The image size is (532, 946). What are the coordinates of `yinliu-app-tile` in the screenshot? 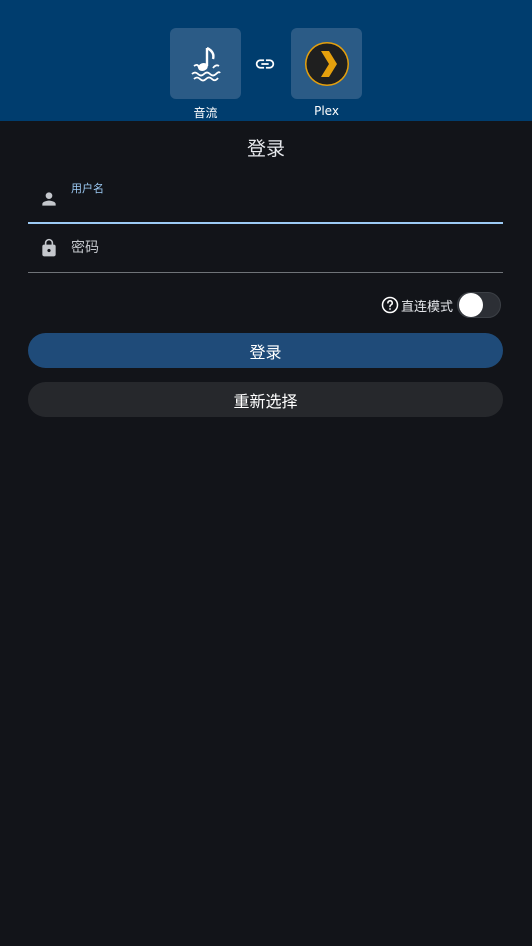 It's located at (205, 63).